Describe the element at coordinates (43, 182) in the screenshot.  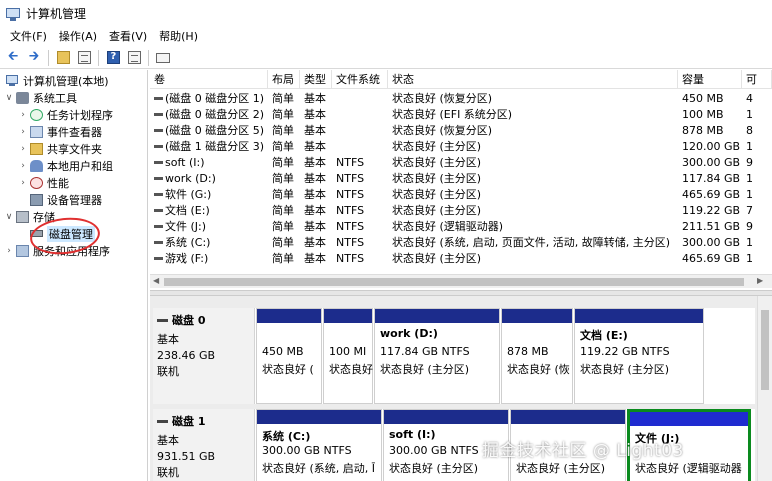
I see `tree-item-performance: › 性能` at that location.